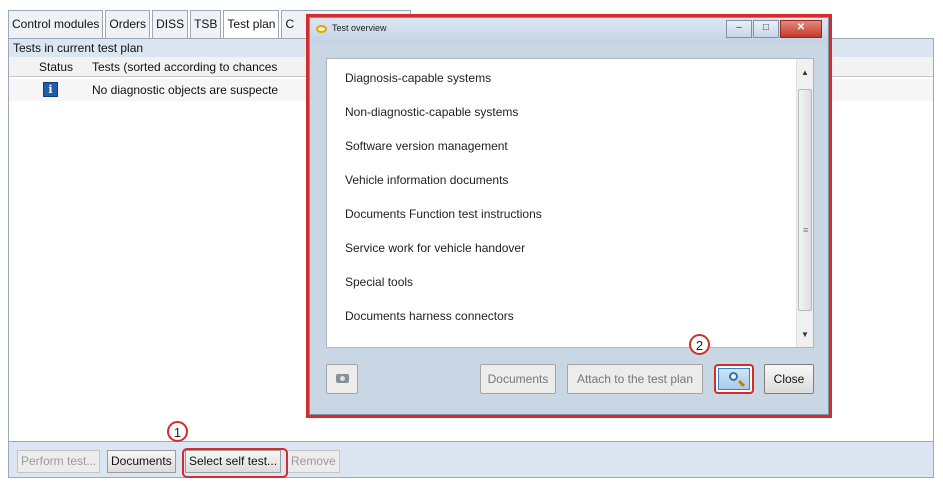 The height and width of the screenshot is (482, 943). Describe the element at coordinates (805, 335) in the screenshot. I see `scroll-down-icon: ▼` at that location.